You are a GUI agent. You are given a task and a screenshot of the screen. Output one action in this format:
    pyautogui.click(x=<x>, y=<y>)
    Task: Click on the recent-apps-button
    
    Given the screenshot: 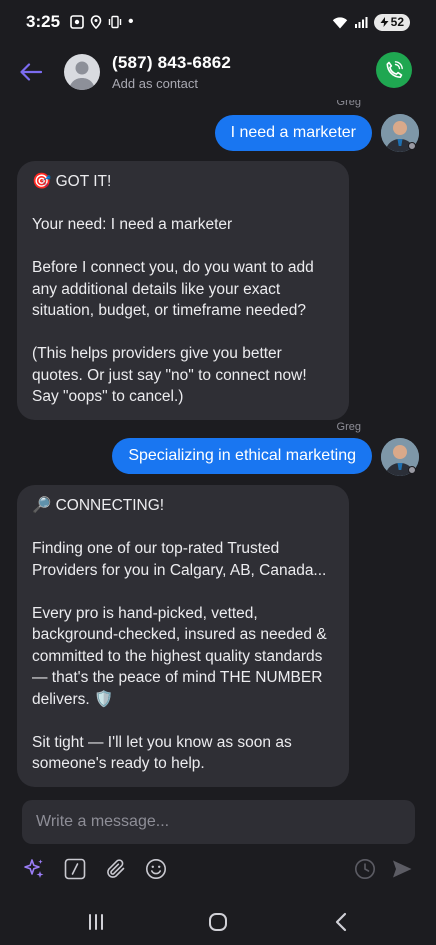 What is the action you would take?
    pyautogui.click(x=96, y=922)
    